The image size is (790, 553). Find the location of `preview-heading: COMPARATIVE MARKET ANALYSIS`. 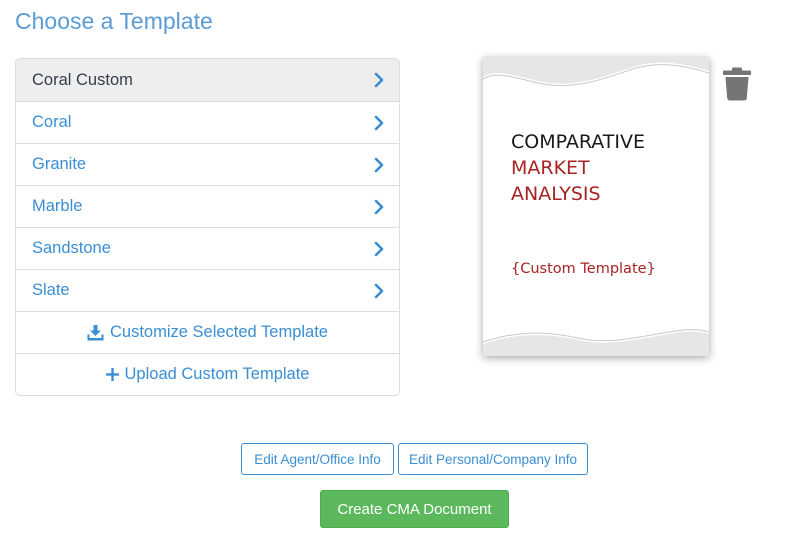

preview-heading: COMPARATIVE MARKET ANALYSIS is located at coordinates (578, 168).